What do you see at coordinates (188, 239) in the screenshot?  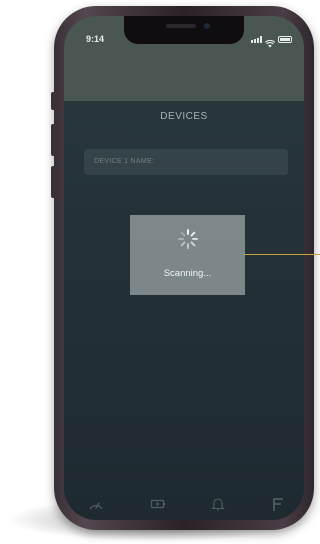 I see `spinner-icon` at bounding box center [188, 239].